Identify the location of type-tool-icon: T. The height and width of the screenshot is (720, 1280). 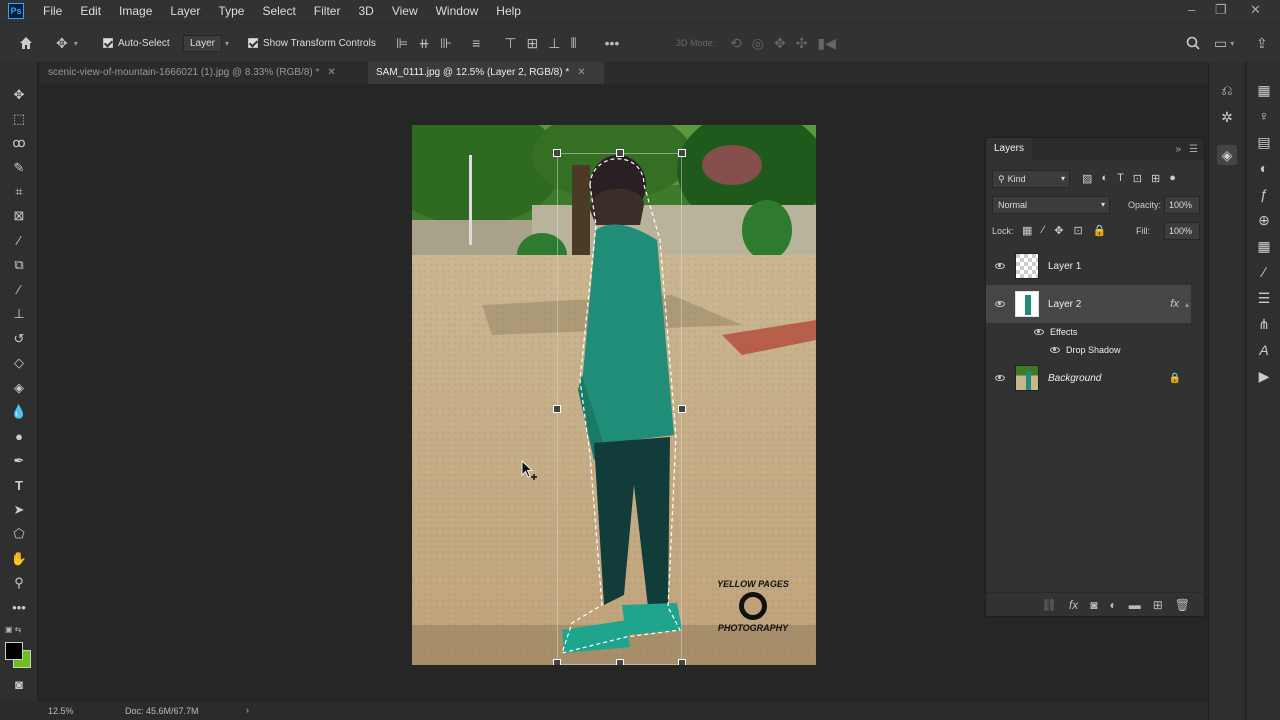
(19, 486).